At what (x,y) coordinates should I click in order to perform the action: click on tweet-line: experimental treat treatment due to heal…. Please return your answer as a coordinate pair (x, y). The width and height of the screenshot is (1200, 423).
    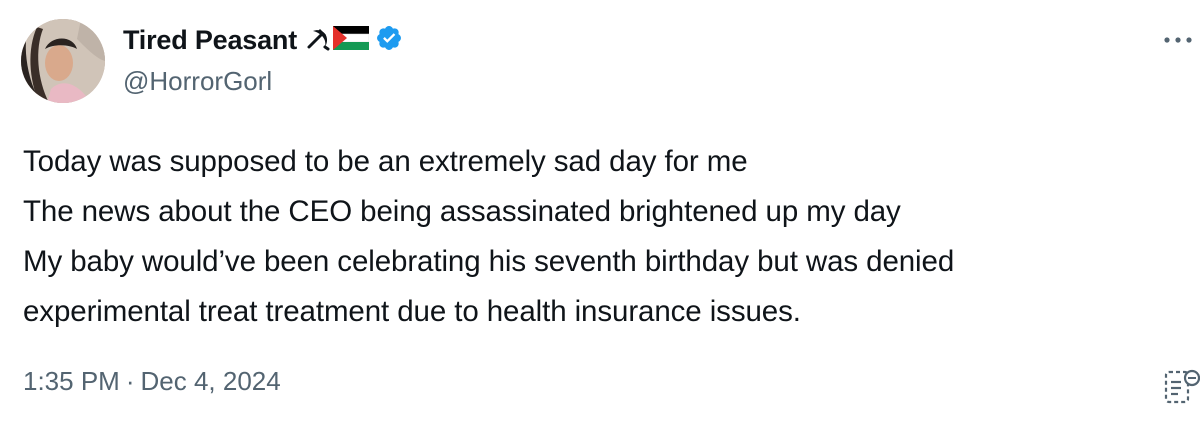
    Looking at the image, I should click on (412, 311).